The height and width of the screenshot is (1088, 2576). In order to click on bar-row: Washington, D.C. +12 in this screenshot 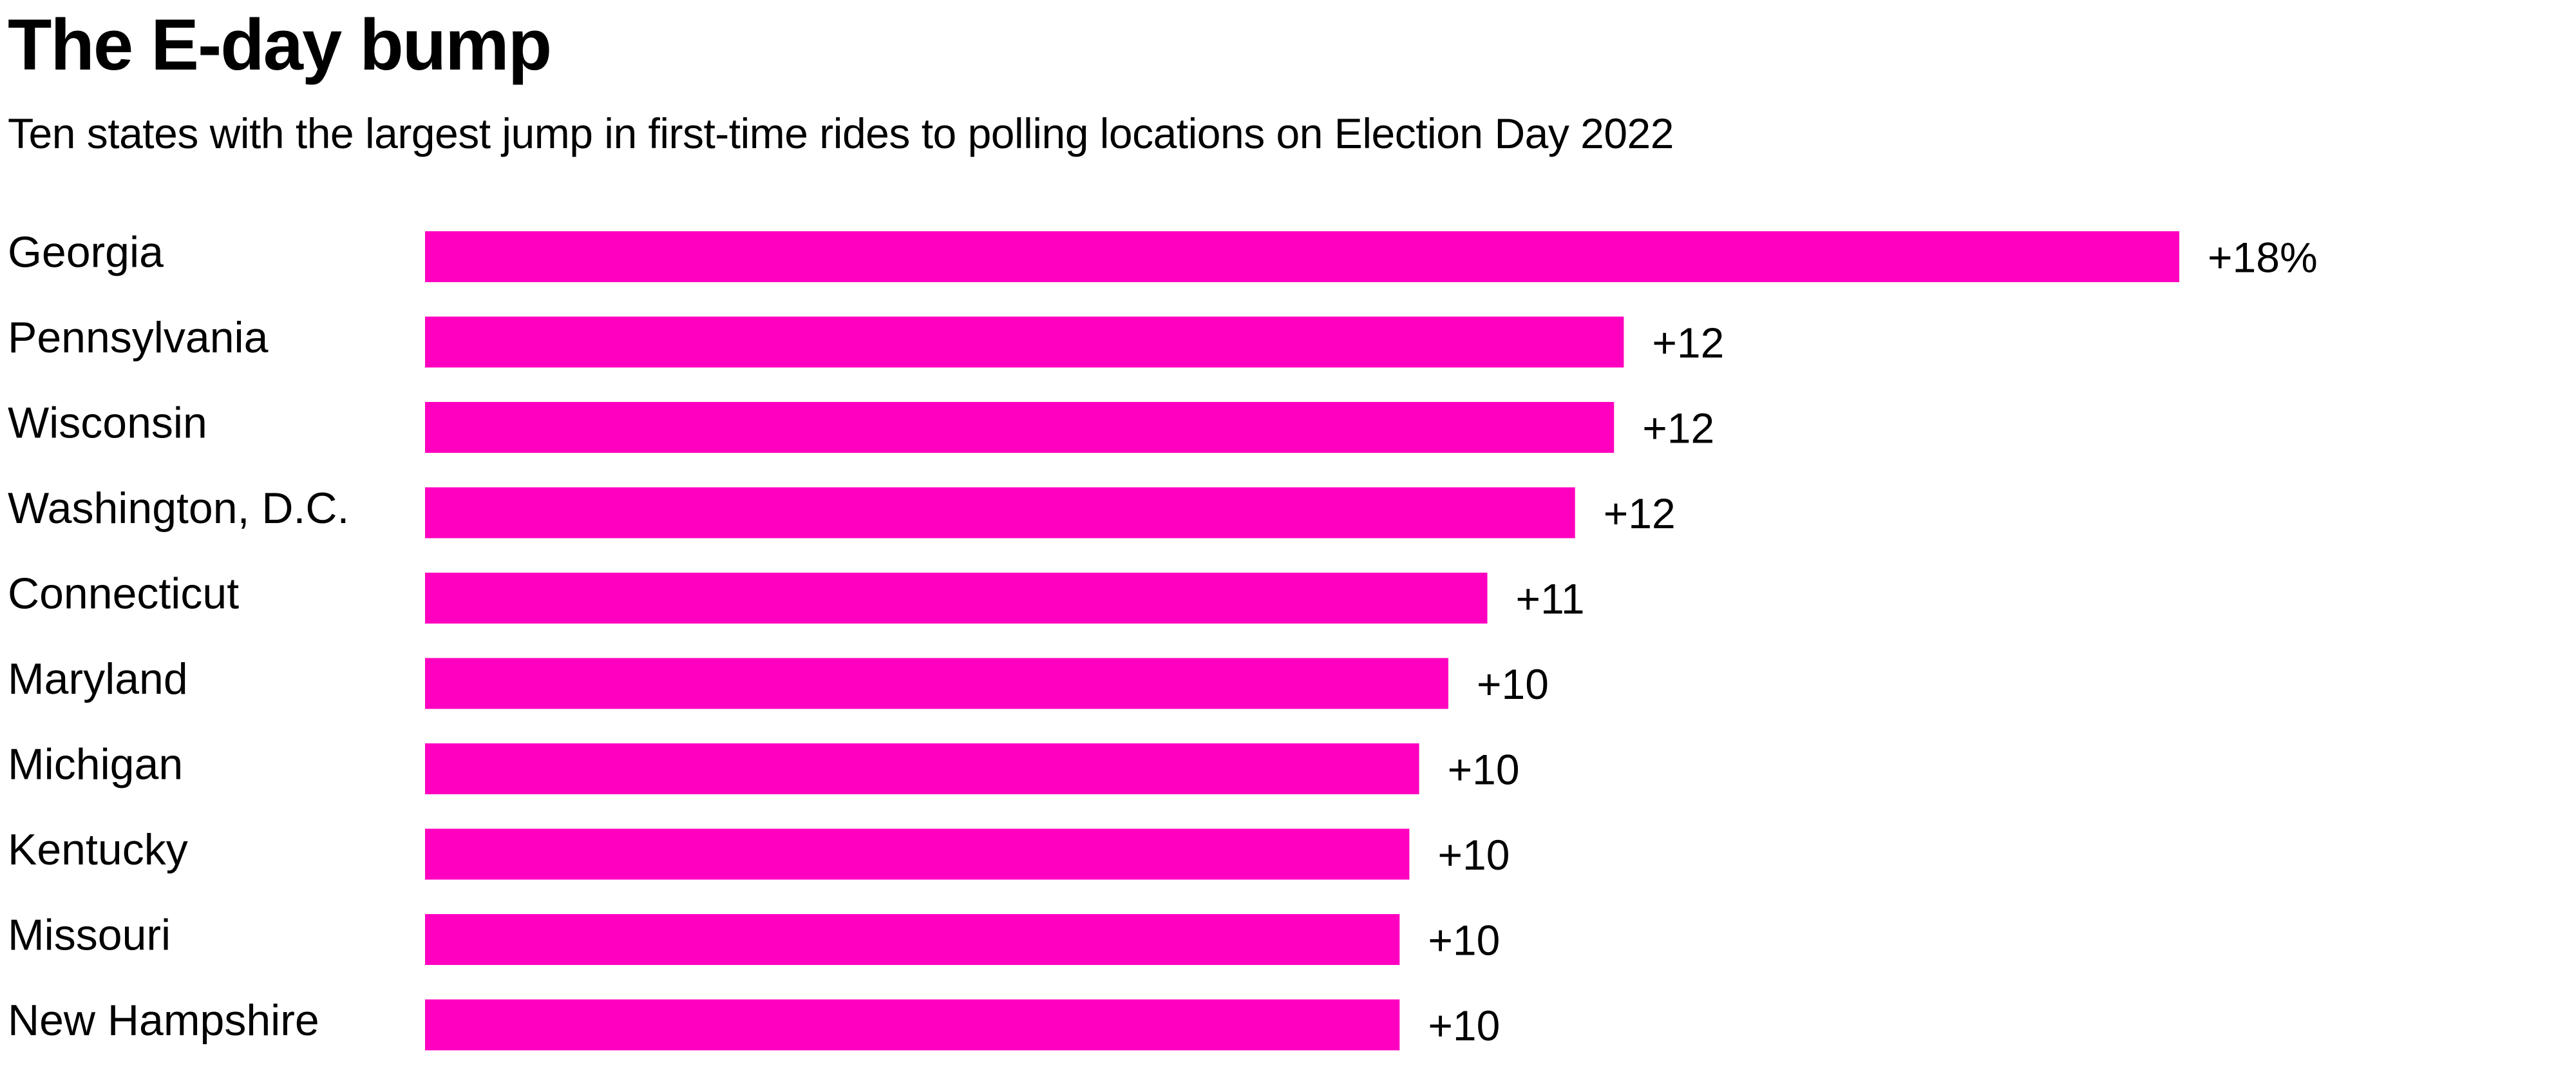, I will do `click(842, 512)`.